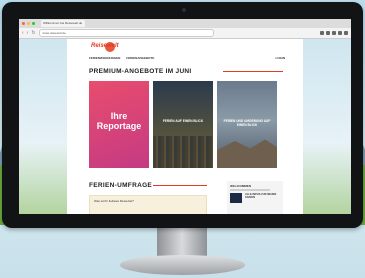 Image resolution: width=365 pixels, height=278 pixels. Describe the element at coordinates (140, 58) in the screenshot. I see `nav-item-ferienangebote: FERIENANGEBOTE` at that location.